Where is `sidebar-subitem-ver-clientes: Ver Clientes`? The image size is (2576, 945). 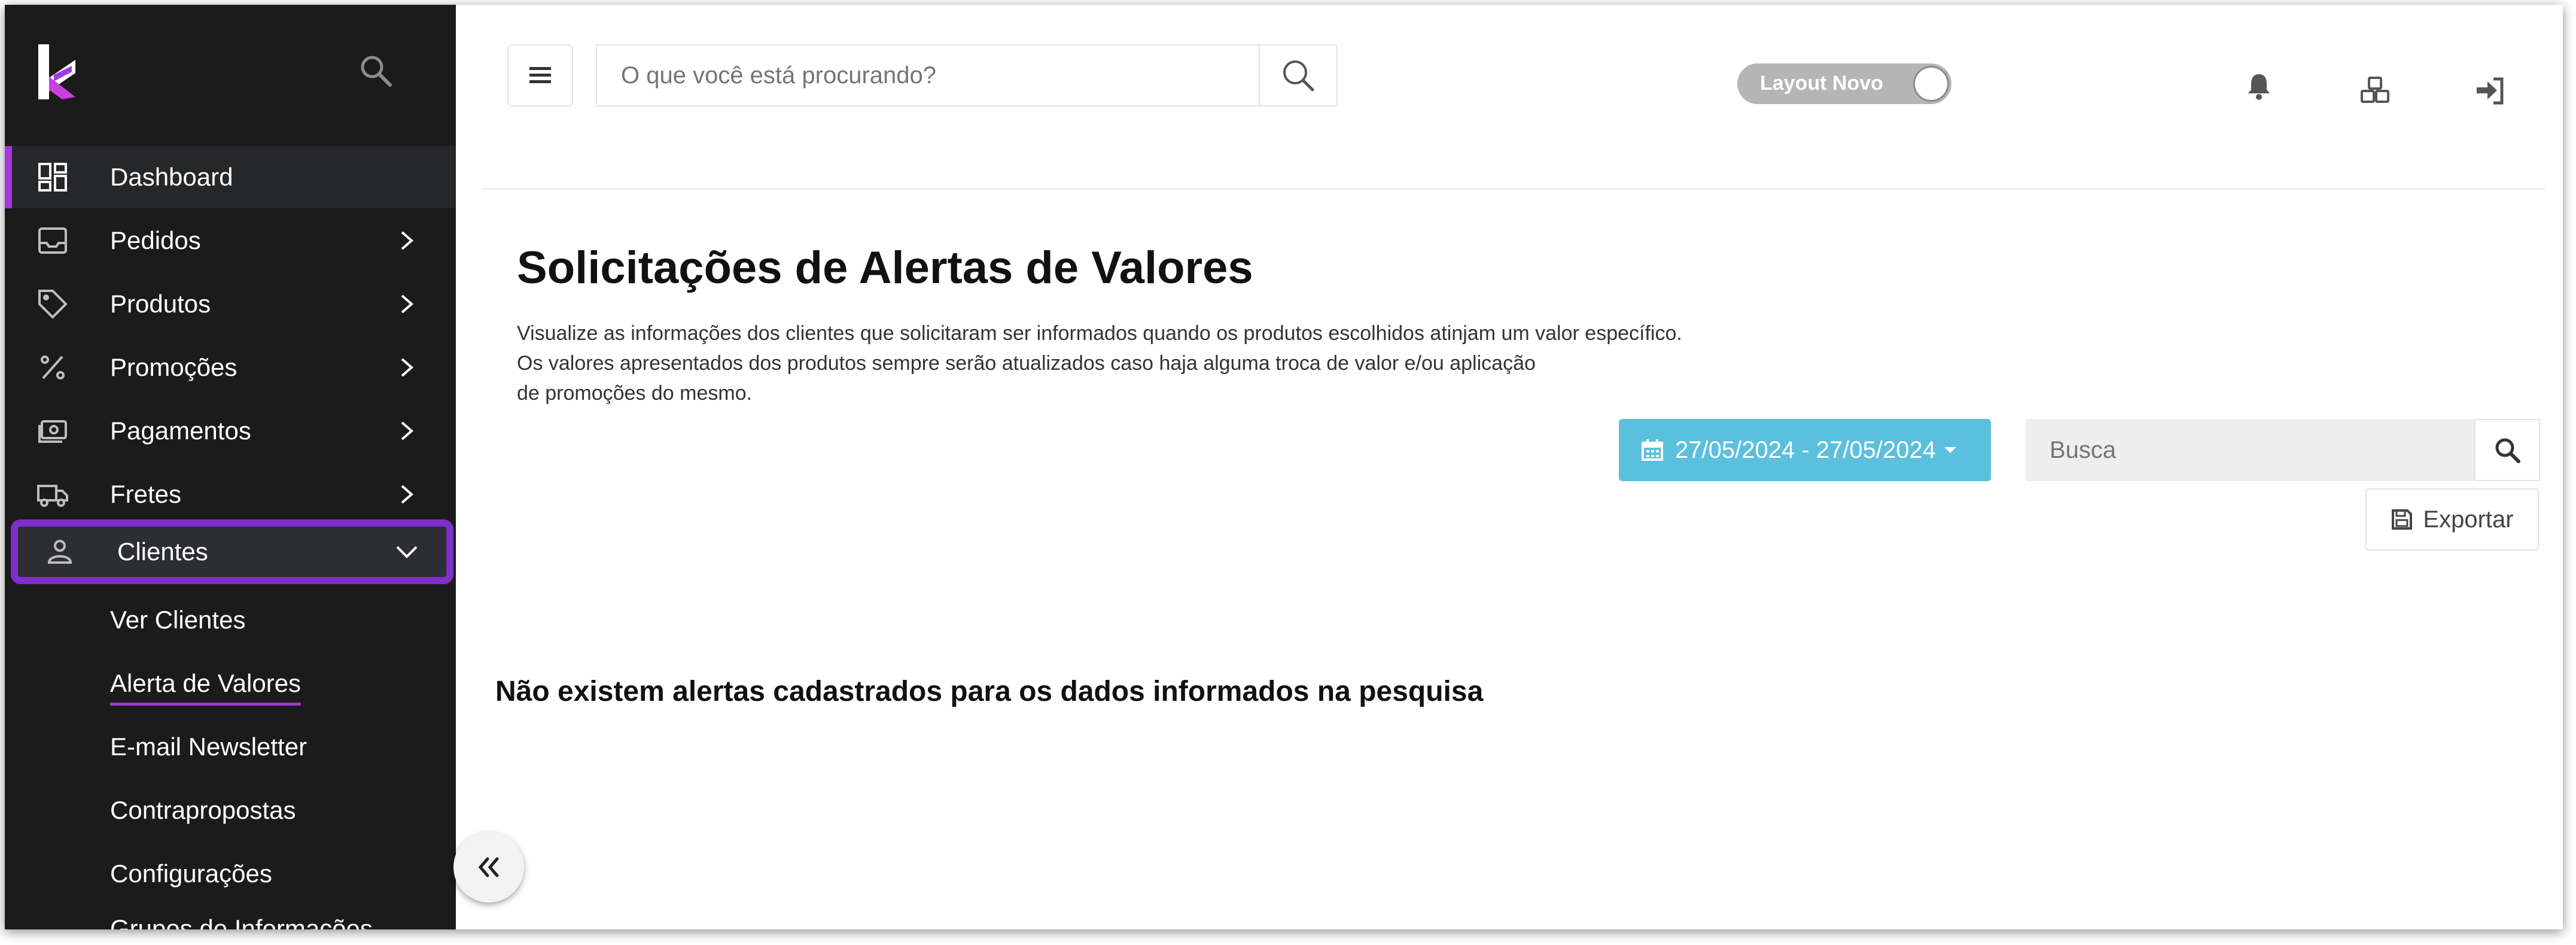
sidebar-subitem-ver-clientes: Ver Clientes is located at coordinates (177, 620).